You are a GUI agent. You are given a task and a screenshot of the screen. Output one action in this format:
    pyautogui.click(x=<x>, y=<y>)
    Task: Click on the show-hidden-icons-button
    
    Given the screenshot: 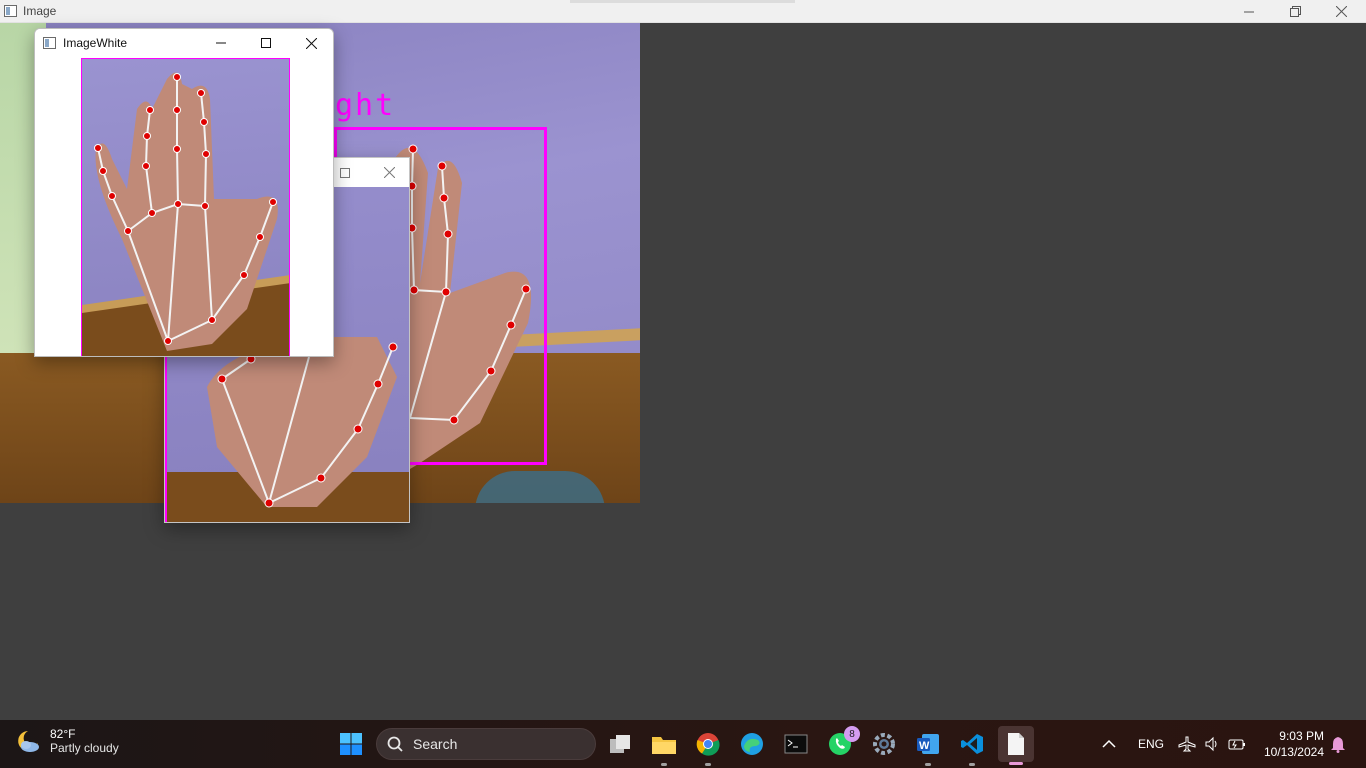 What is the action you would take?
    pyautogui.click(x=1109, y=744)
    